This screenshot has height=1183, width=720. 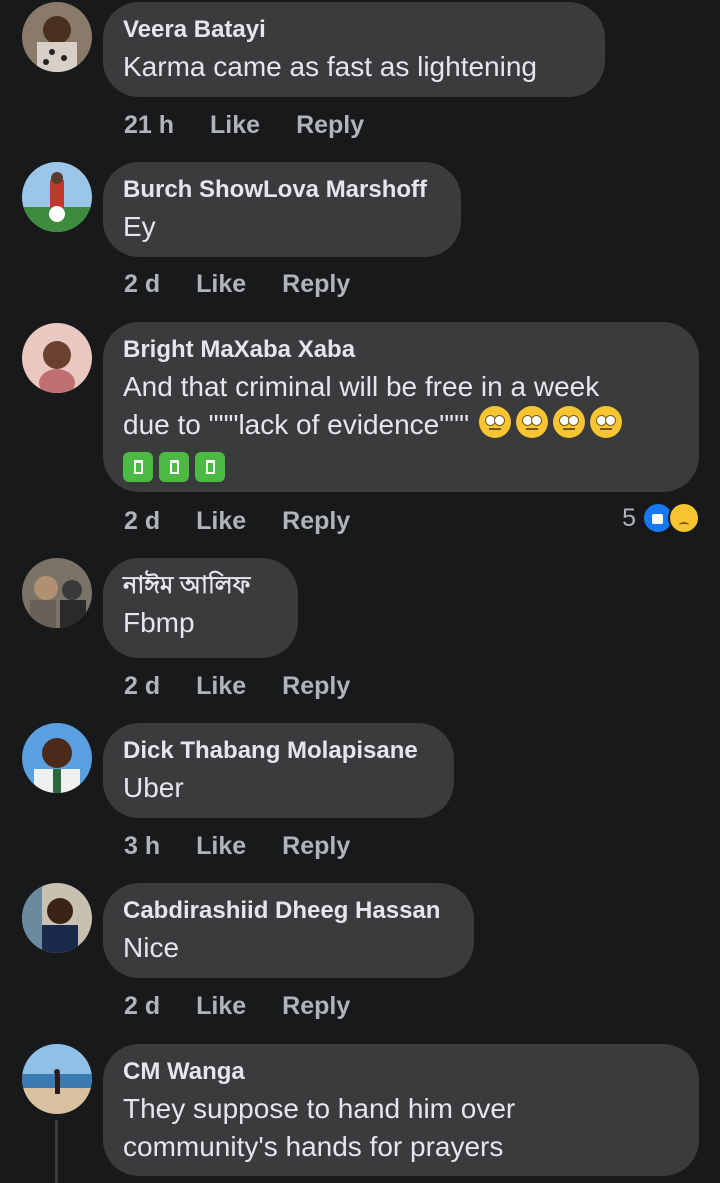 I want to click on comment-text-line: And that criminal will be free in a week, so click(x=361, y=386).